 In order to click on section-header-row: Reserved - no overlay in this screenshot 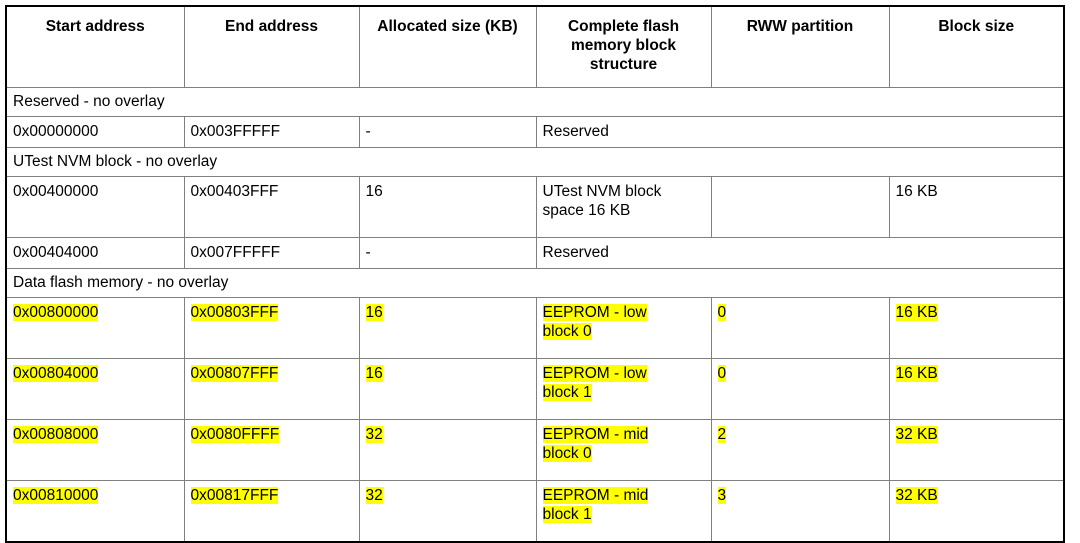, I will do `click(535, 102)`.